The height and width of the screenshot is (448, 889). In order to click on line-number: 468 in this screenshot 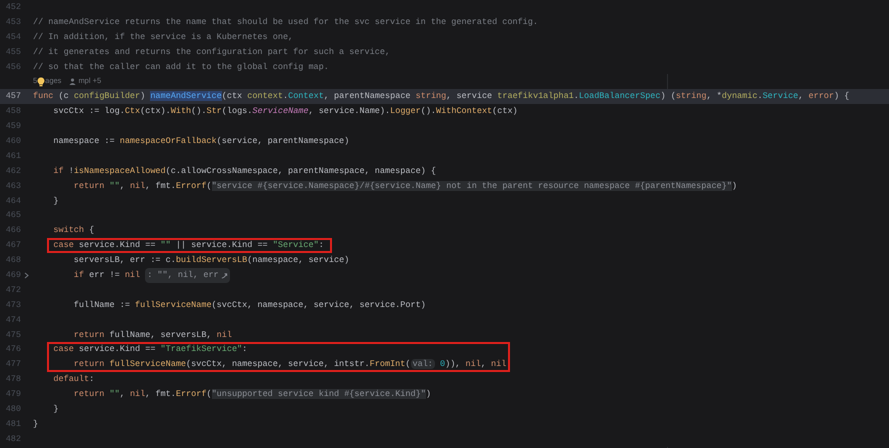, I will do `click(12, 261)`.